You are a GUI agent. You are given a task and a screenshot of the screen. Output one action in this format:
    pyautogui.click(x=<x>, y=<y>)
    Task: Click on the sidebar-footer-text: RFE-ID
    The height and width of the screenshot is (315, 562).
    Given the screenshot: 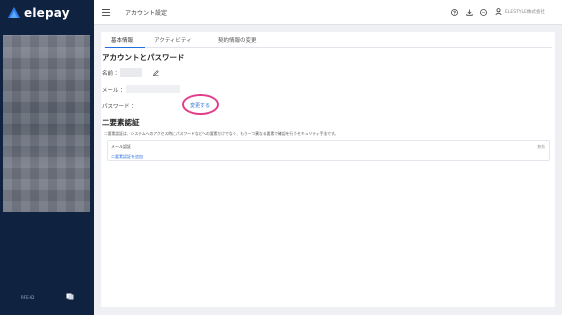 What is the action you would take?
    pyautogui.click(x=28, y=297)
    